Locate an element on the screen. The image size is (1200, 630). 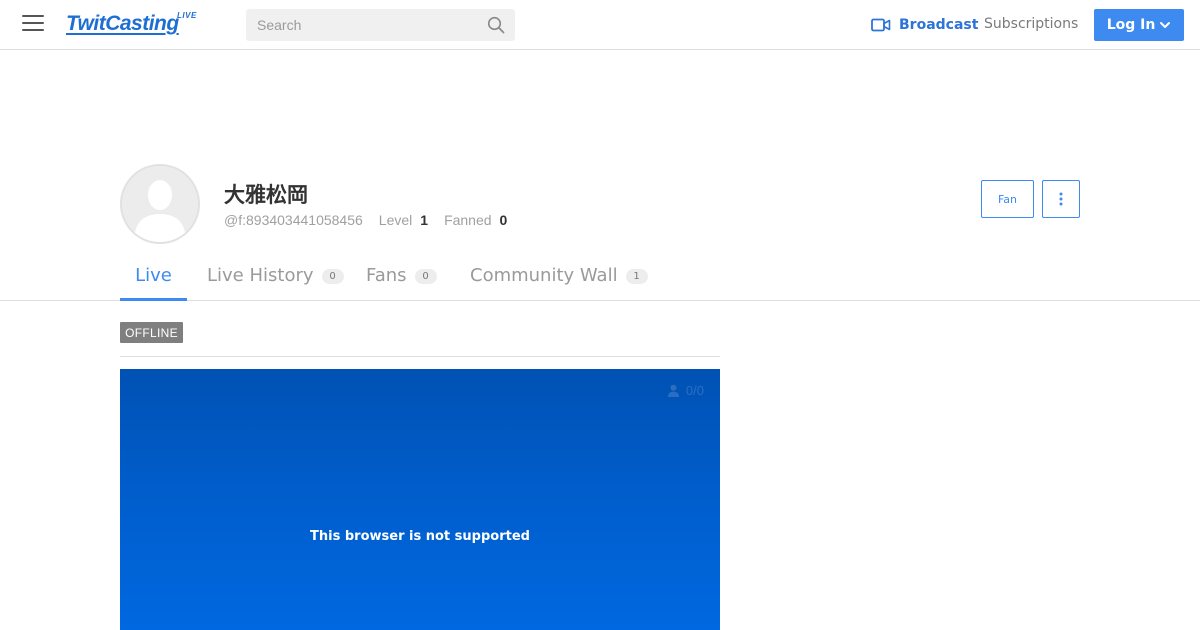
avatar is located at coordinates (160, 204).